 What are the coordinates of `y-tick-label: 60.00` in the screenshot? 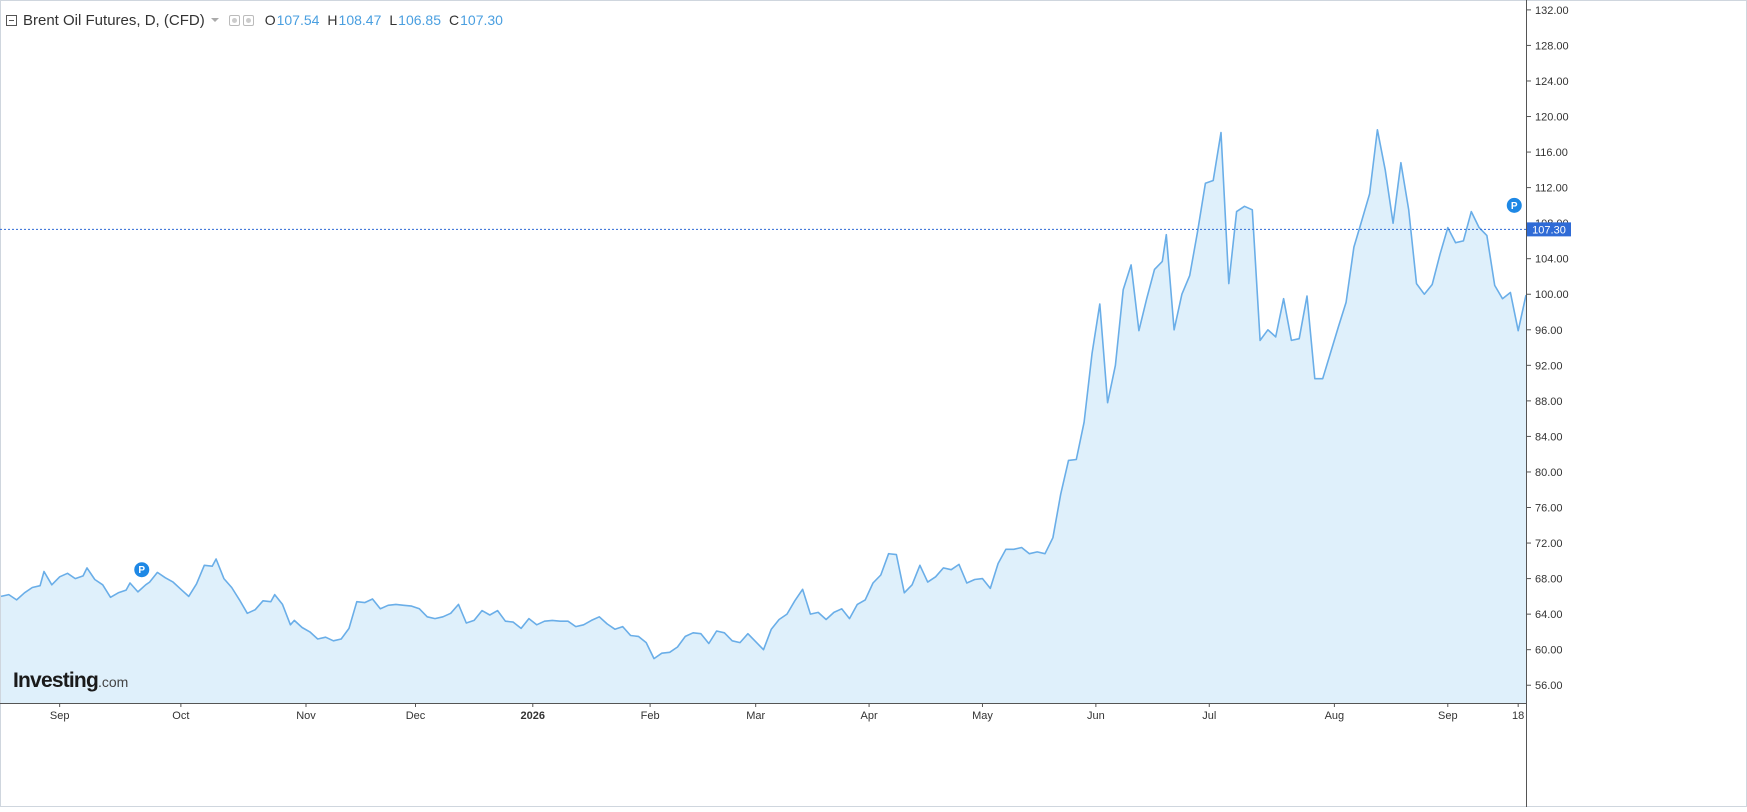 It's located at (1549, 651).